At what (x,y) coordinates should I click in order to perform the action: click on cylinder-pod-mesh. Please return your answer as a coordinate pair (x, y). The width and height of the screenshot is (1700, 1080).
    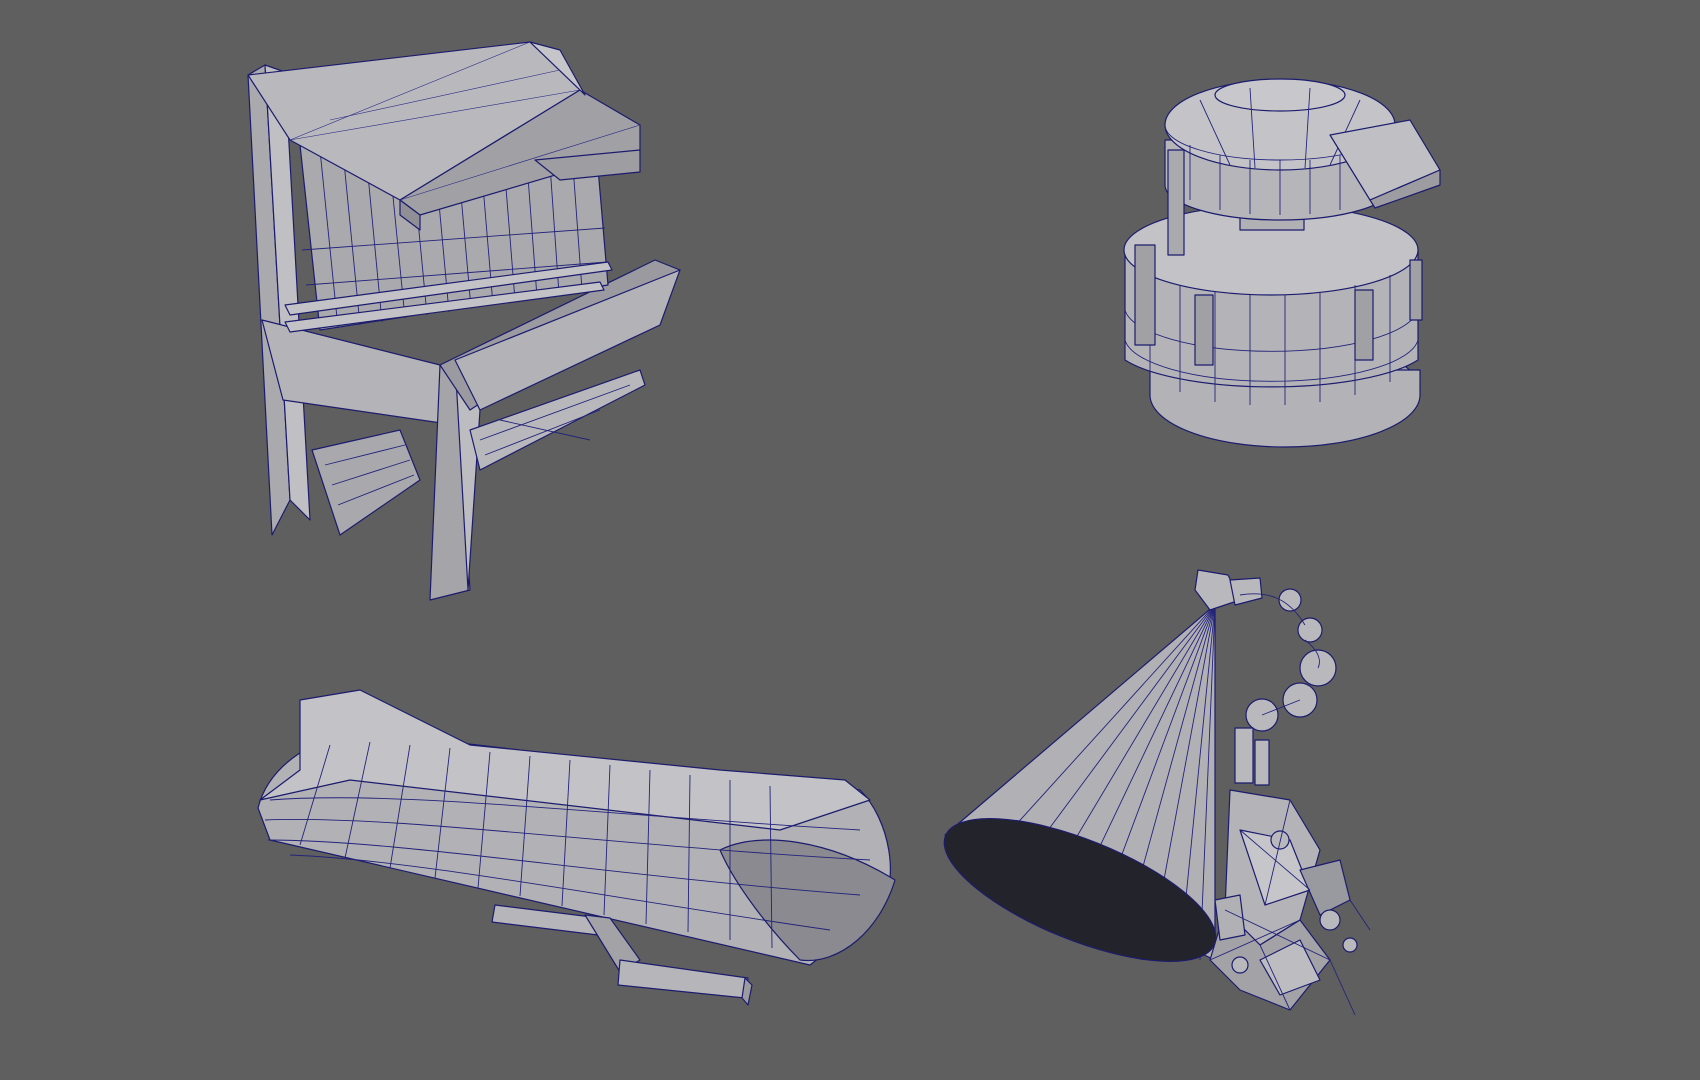
    Looking at the image, I should click on (1282, 263).